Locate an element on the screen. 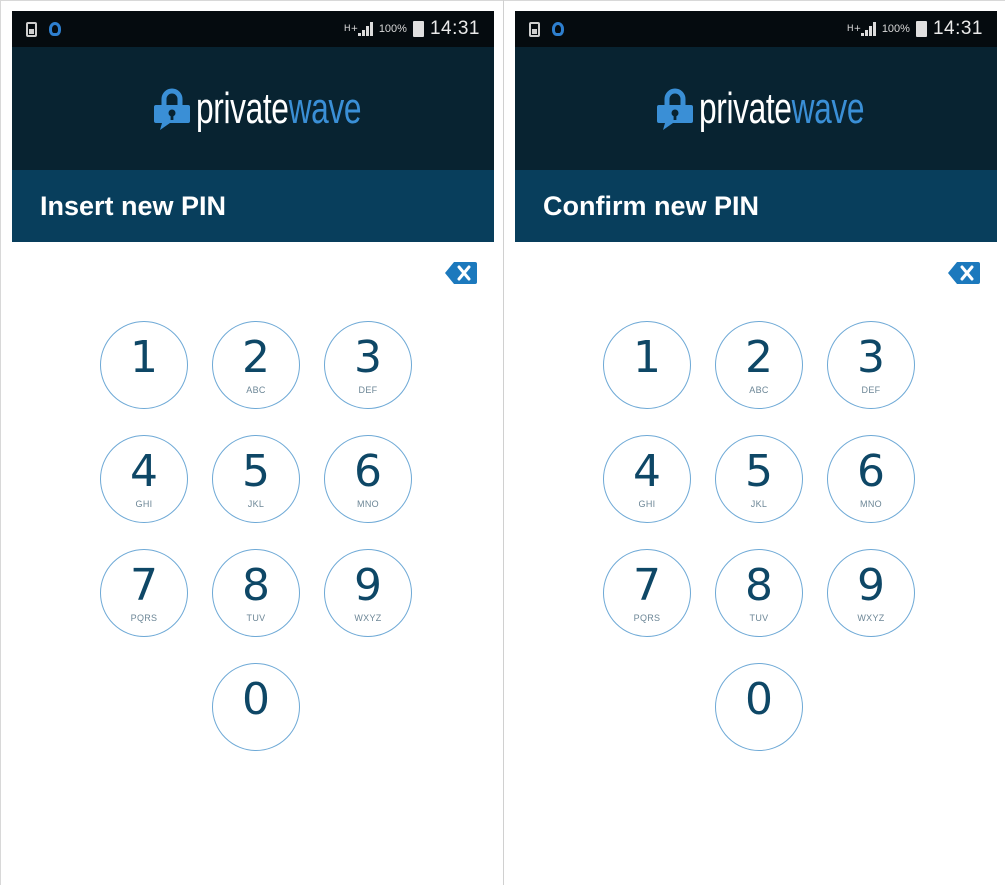 This screenshot has height=885, width=1005. title-bar: Confirm new PIN is located at coordinates (756, 206).